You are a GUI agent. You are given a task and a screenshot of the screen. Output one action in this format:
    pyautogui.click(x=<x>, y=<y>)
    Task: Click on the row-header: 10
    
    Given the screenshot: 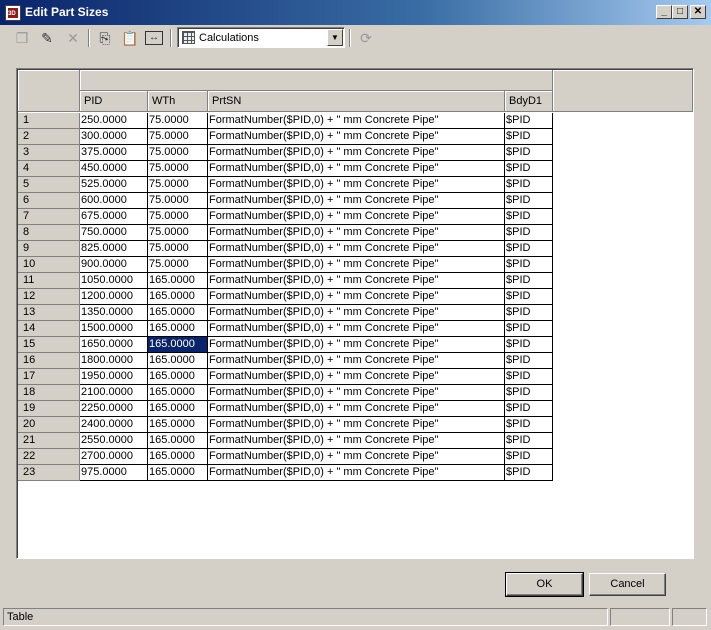 What is the action you would take?
    pyautogui.click(x=49, y=265)
    